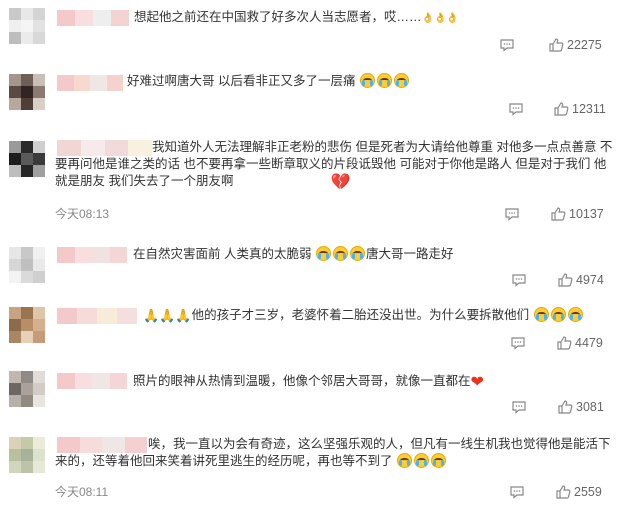  What do you see at coordinates (588, 492) in the screenshot?
I see `like-count: 2559` at bounding box center [588, 492].